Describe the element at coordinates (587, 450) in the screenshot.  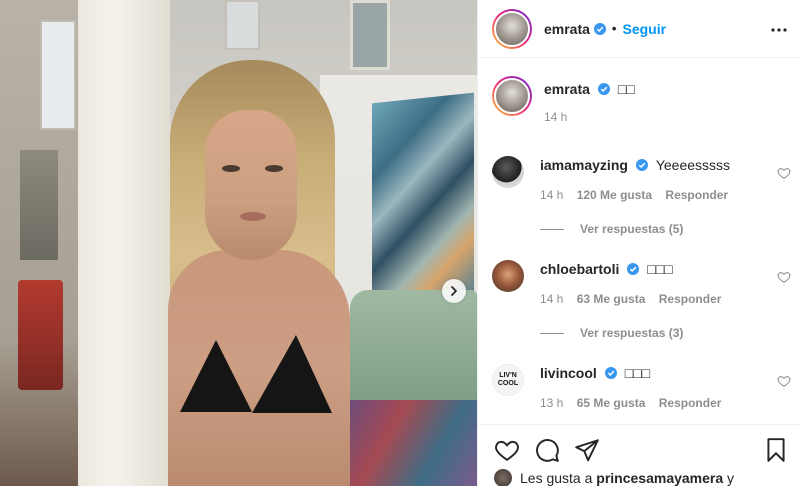
I see `share-icon` at that location.